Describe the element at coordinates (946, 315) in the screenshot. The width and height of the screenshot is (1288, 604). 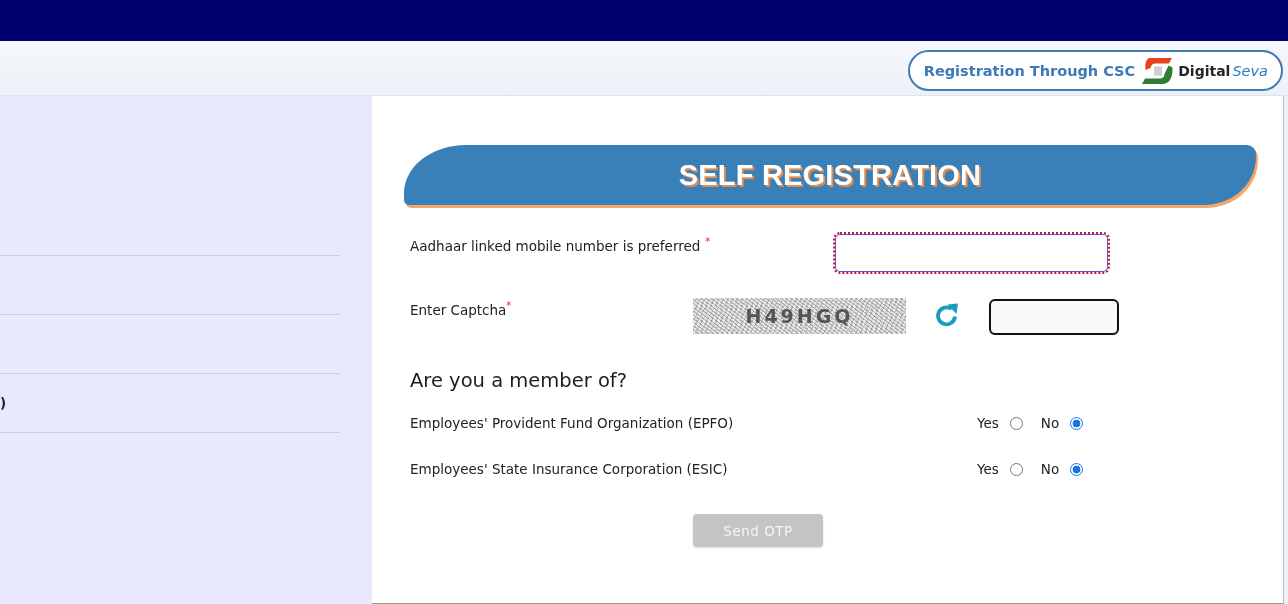
I see `refresh-icon` at that location.